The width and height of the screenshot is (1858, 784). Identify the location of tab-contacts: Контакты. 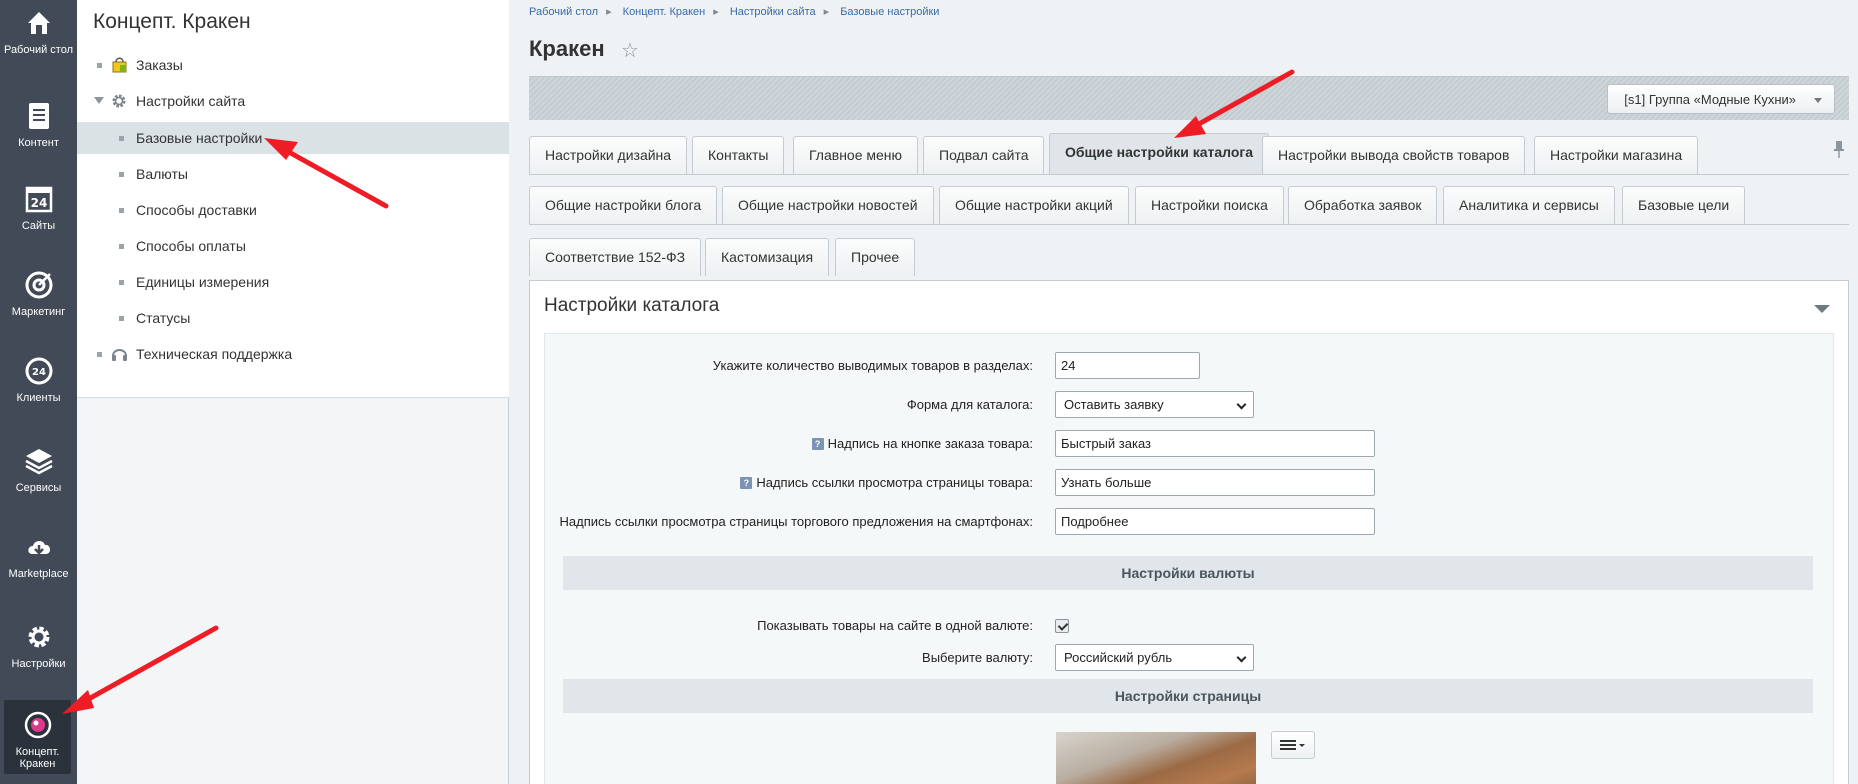
(738, 155).